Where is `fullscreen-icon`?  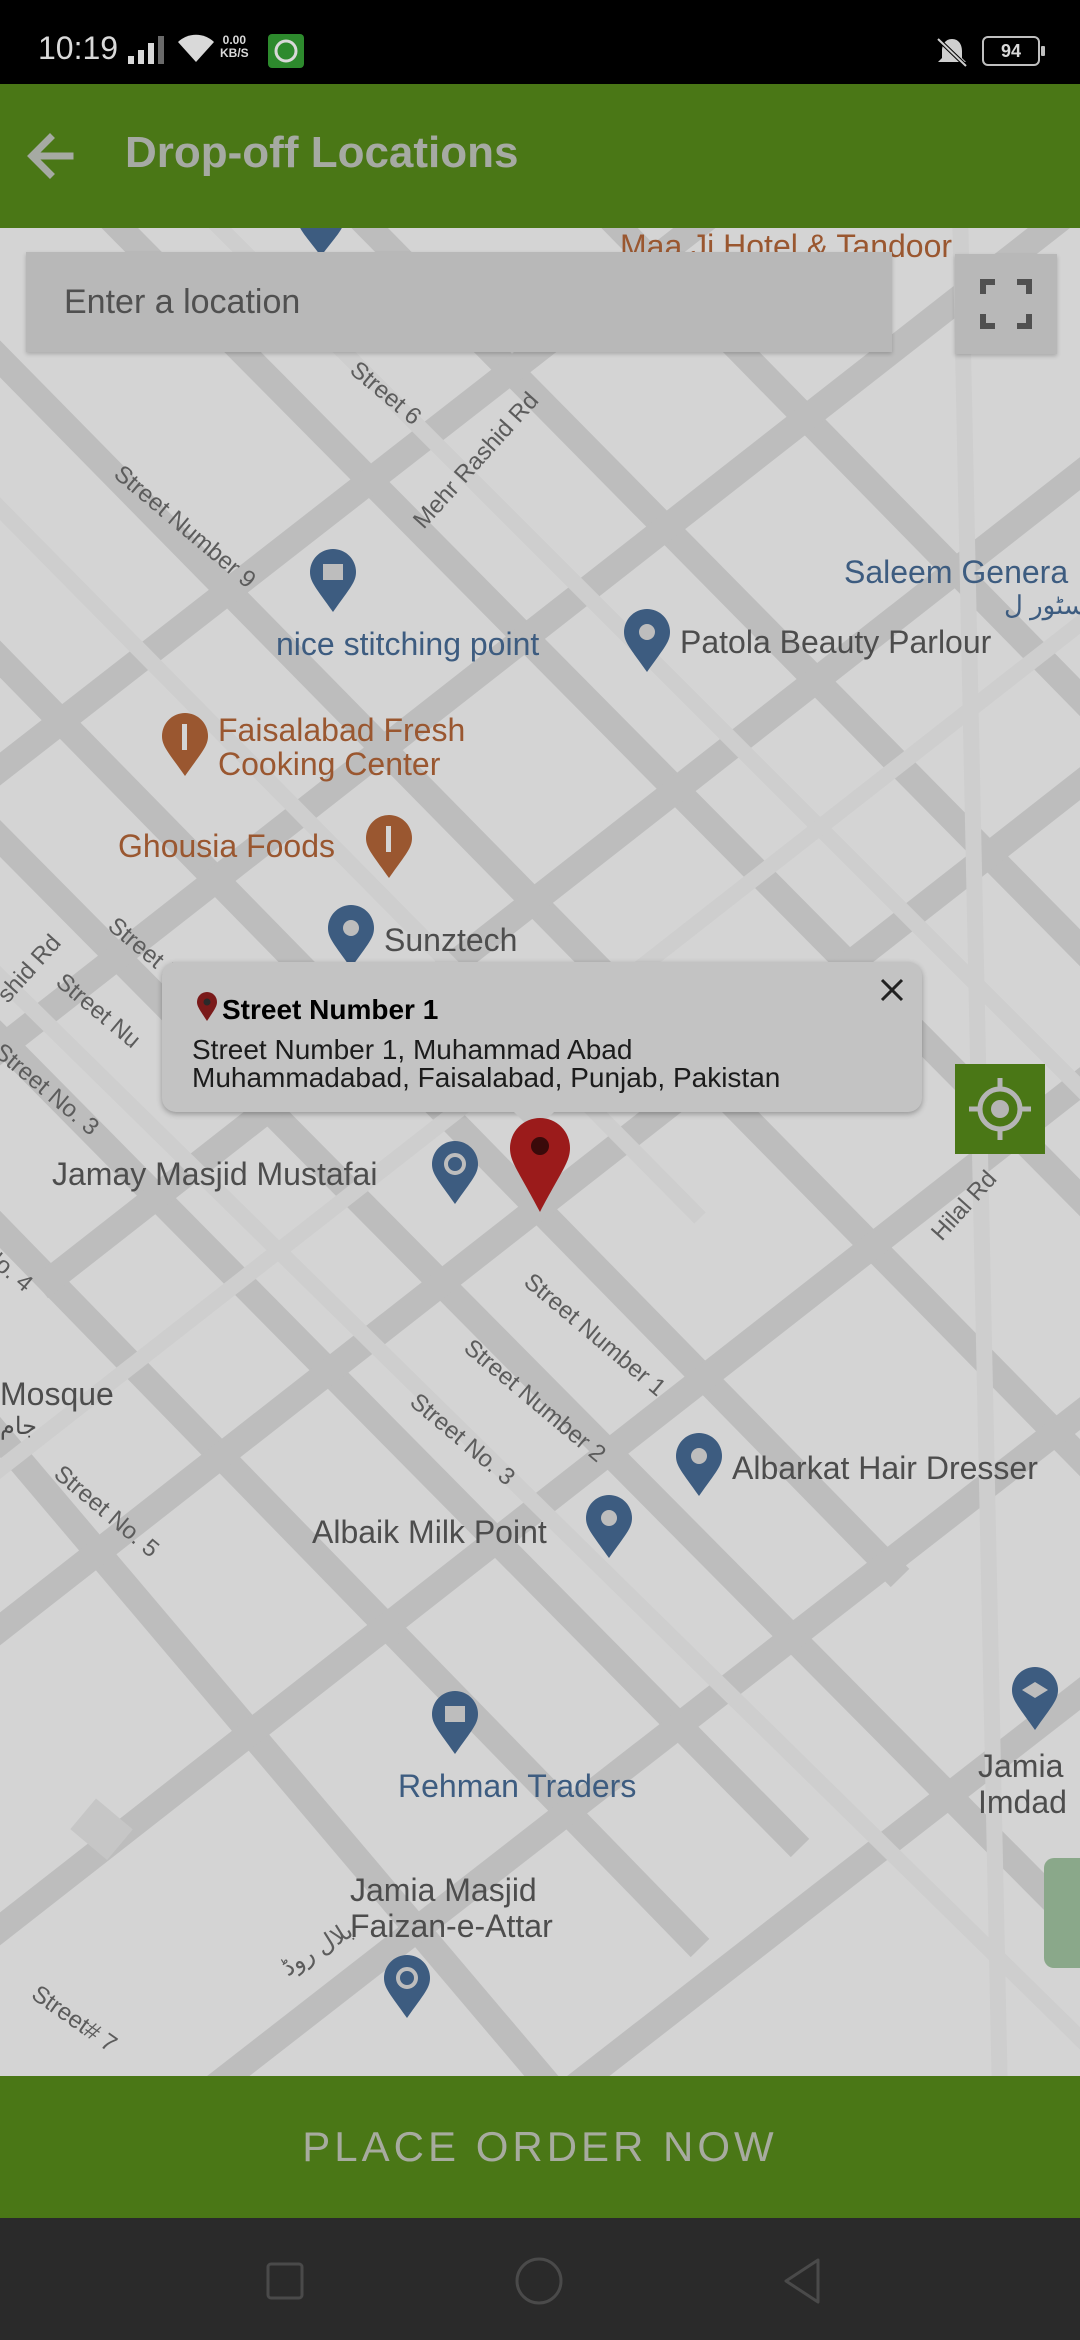
fullscreen-icon is located at coordinates (1006, 304).